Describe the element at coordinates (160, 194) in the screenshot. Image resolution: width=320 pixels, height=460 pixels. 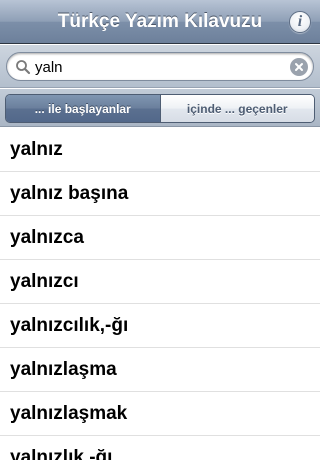
I see `list-item: yalnız başına` at that location.